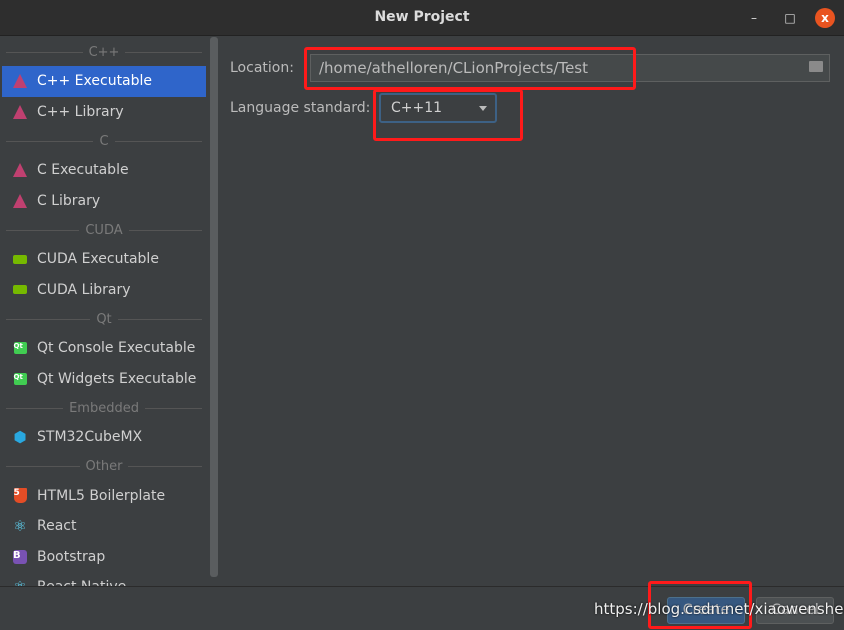 The height and width of the screenshot is (630, 844). What do you see at coordinates (448, 115) in the screenshot?
I see `highlight-language` at bounding box center [448, 115].